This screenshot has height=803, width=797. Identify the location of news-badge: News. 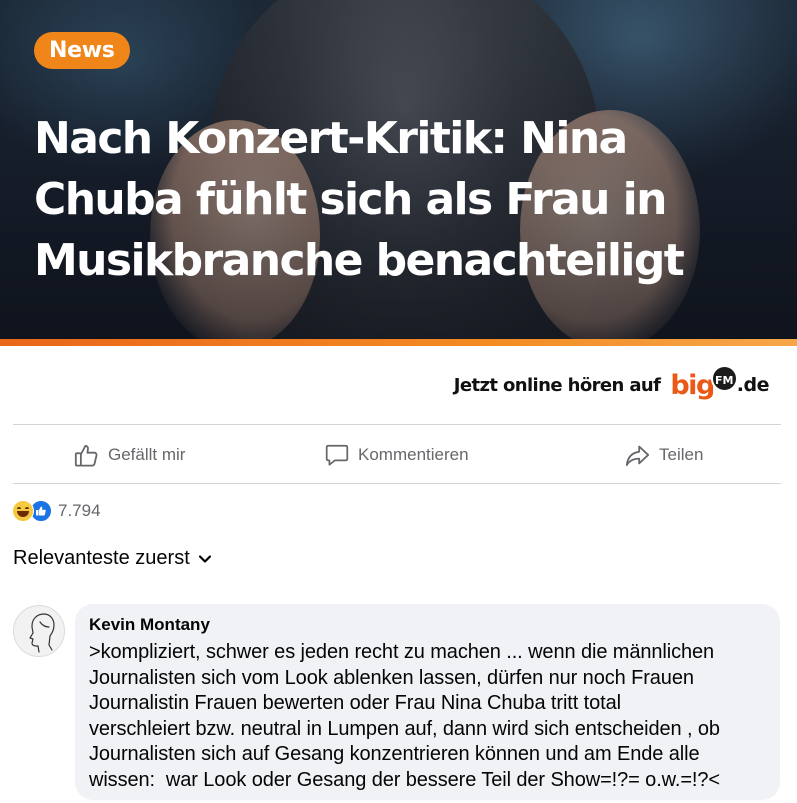
(82, 50).